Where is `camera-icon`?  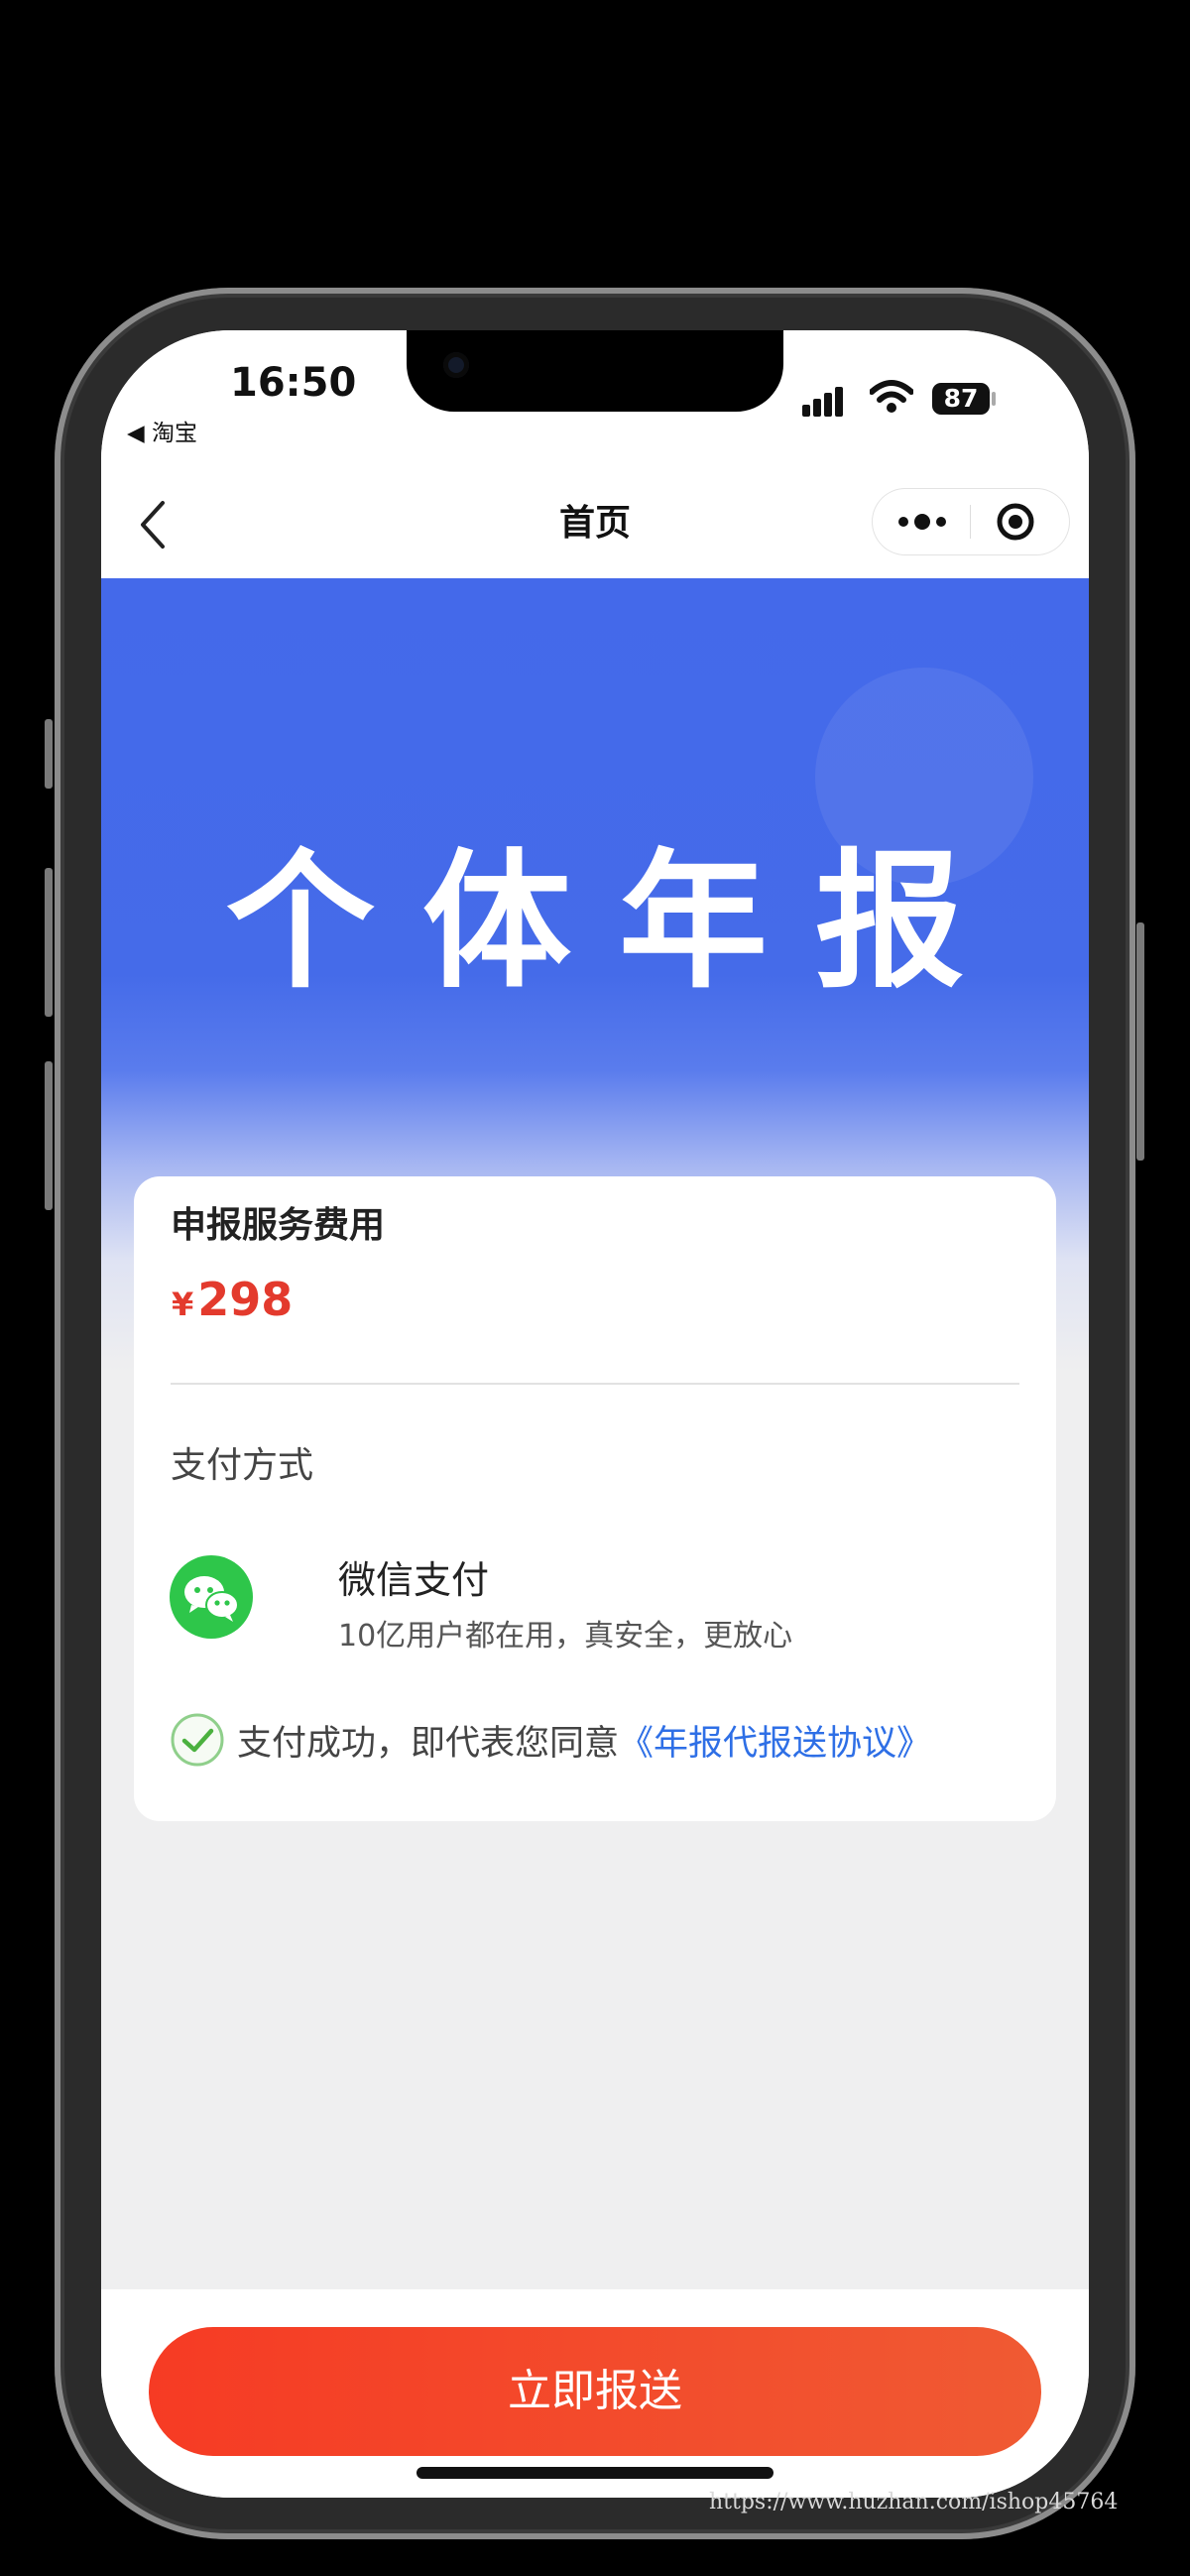
camera-icon is located at coordinates (456, 365).